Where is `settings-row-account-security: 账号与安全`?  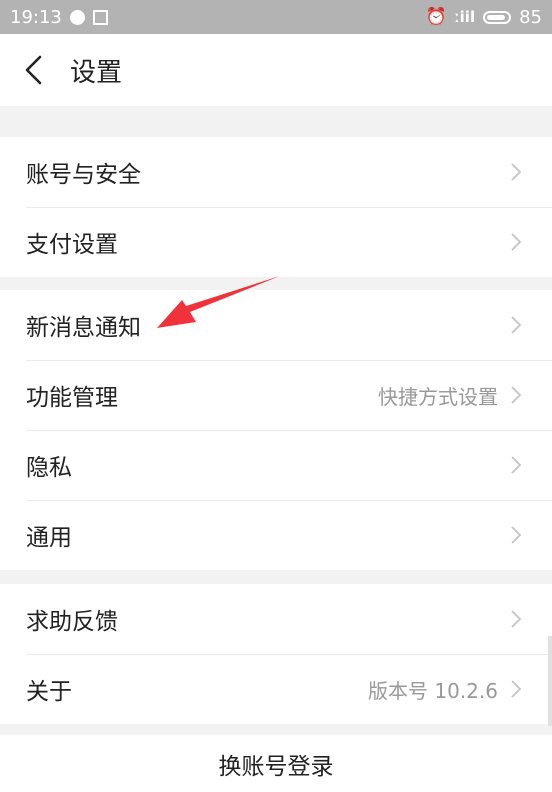
settings-row-account-security: 账号与安全 is located at coordinates (276, 172).